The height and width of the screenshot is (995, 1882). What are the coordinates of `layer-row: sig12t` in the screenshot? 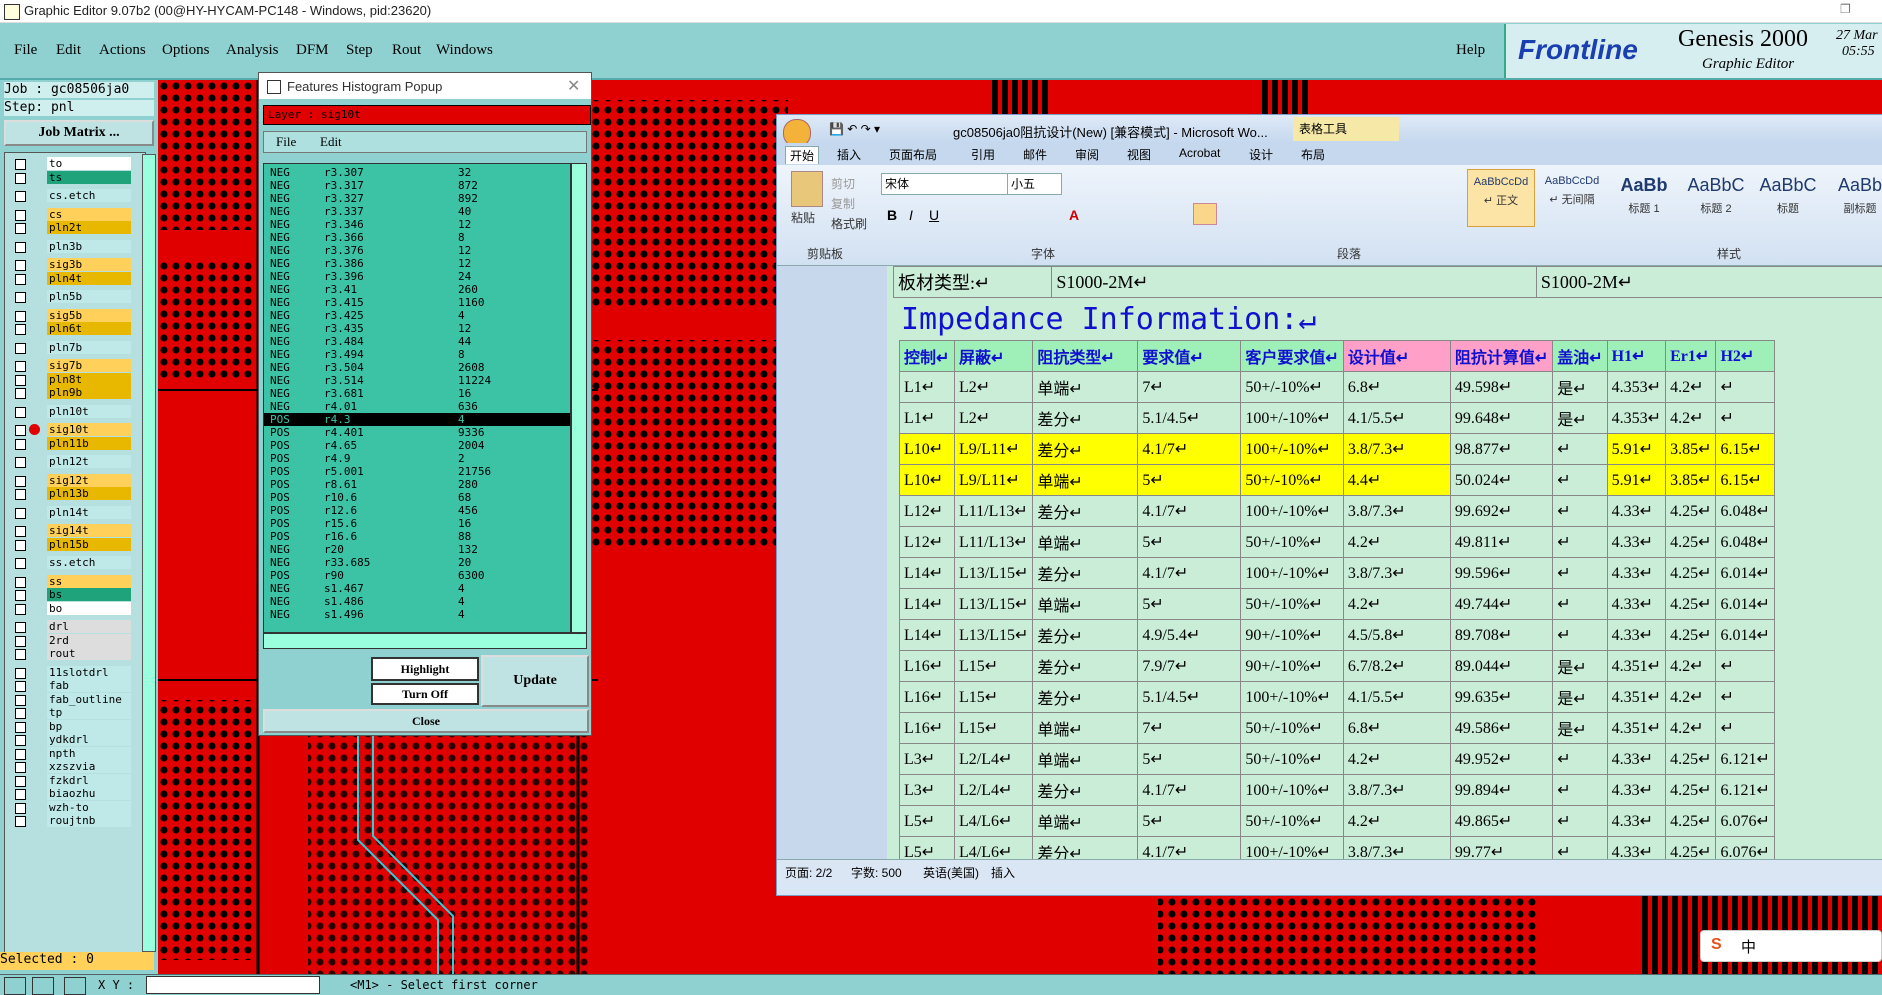 It's located at (71, 480).